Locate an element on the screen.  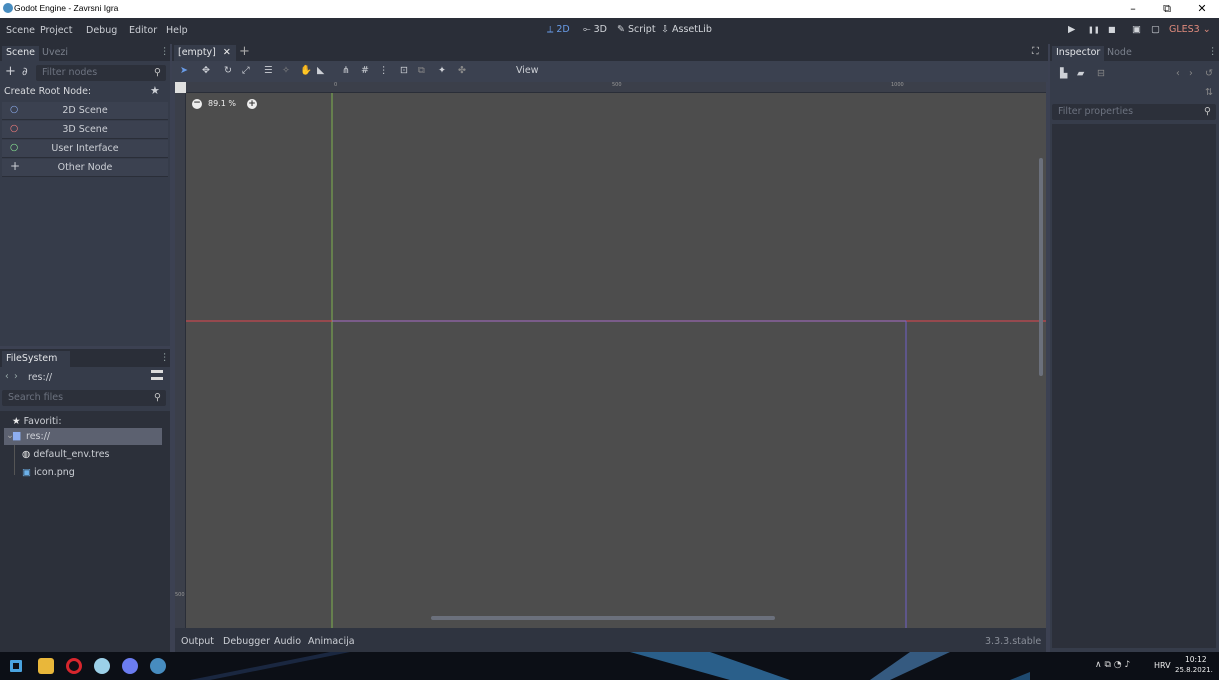
search-files-input: Search files ⚲ is located at coordinates (84, 398).